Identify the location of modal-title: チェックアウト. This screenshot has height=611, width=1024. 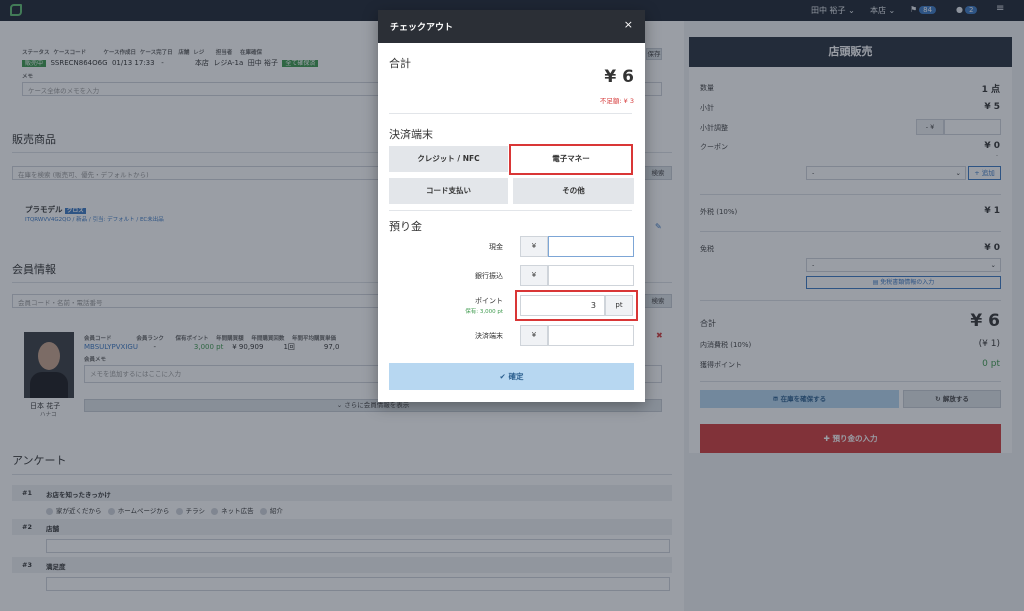
(422, 28).